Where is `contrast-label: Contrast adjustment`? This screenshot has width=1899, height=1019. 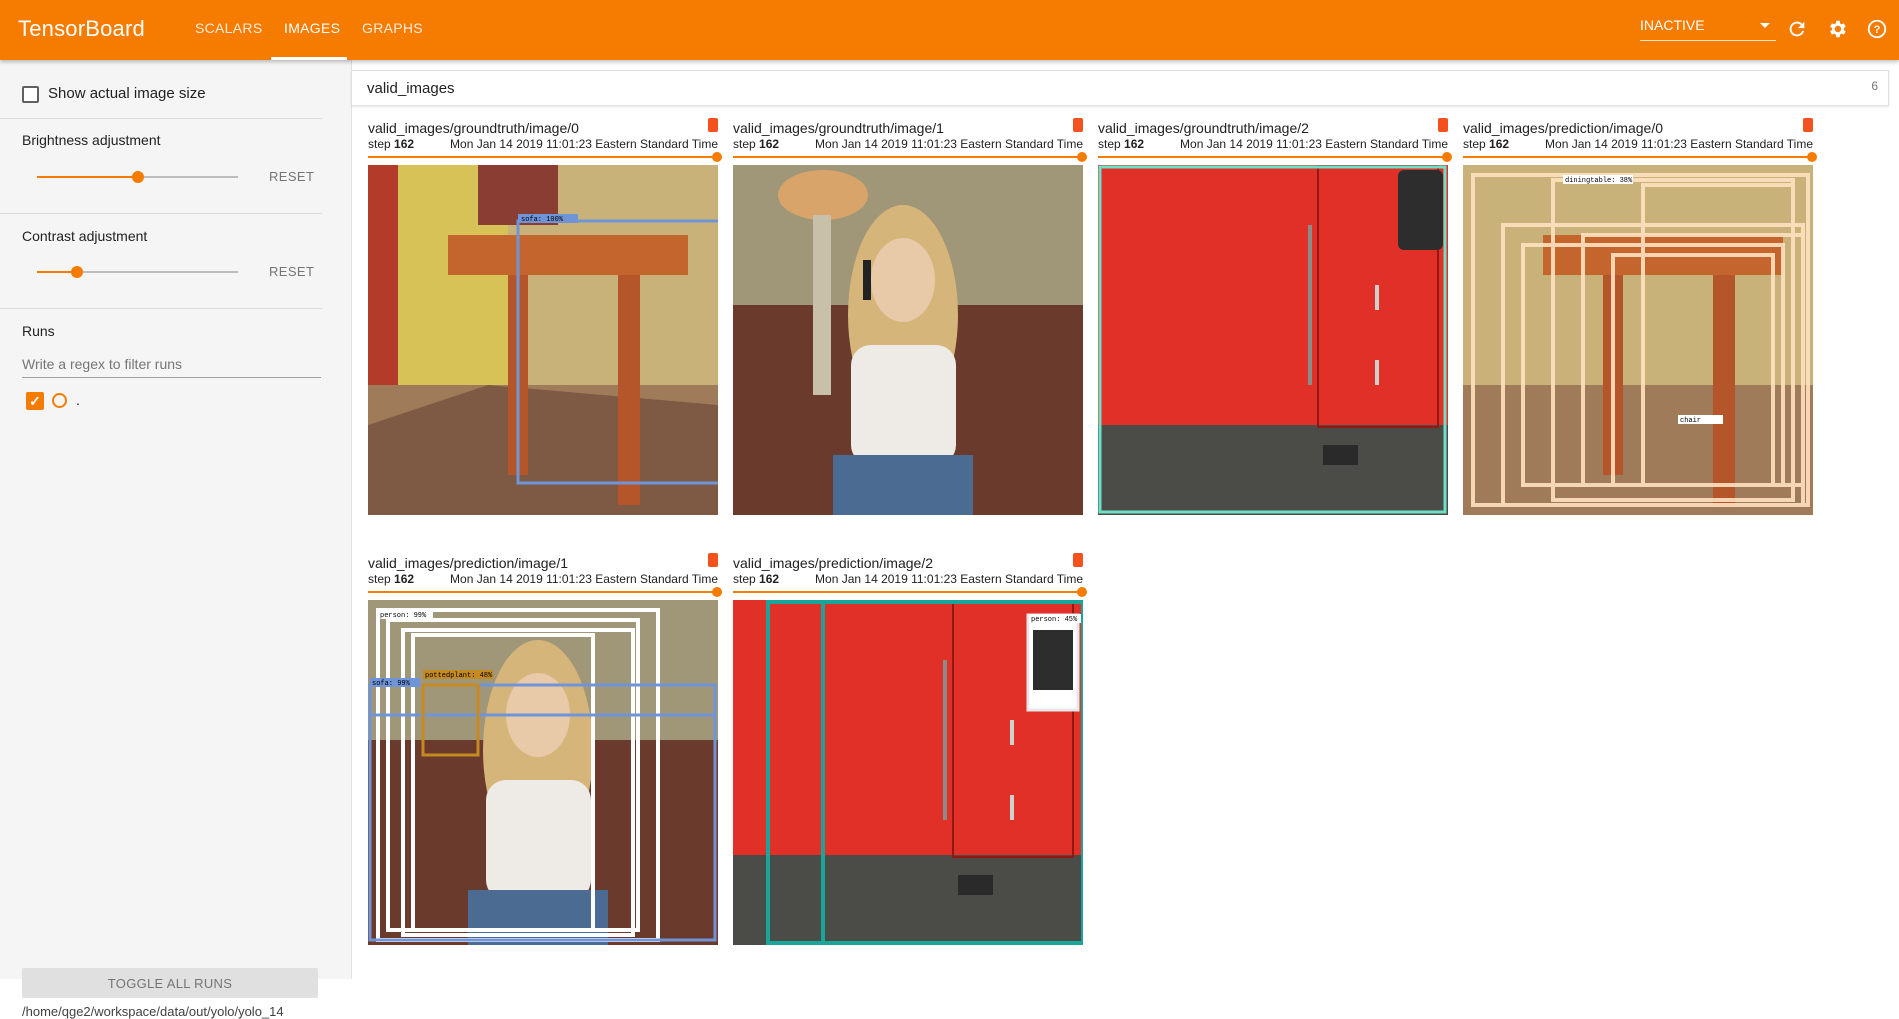
contrast-label: Contrast adjustment is located at coordinates (85, 236).